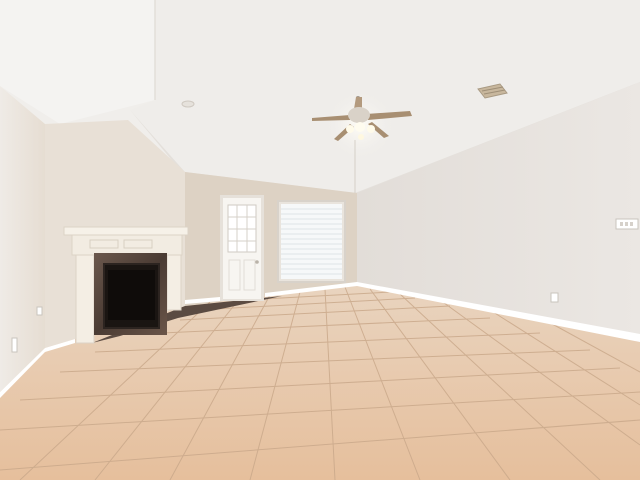 Image resolution: width=640 pixels, height=480 pixels. What do you see at coordinates (188, 104) in the screenshot?
I see `smoke-detector` at bounding box center [188, 104].